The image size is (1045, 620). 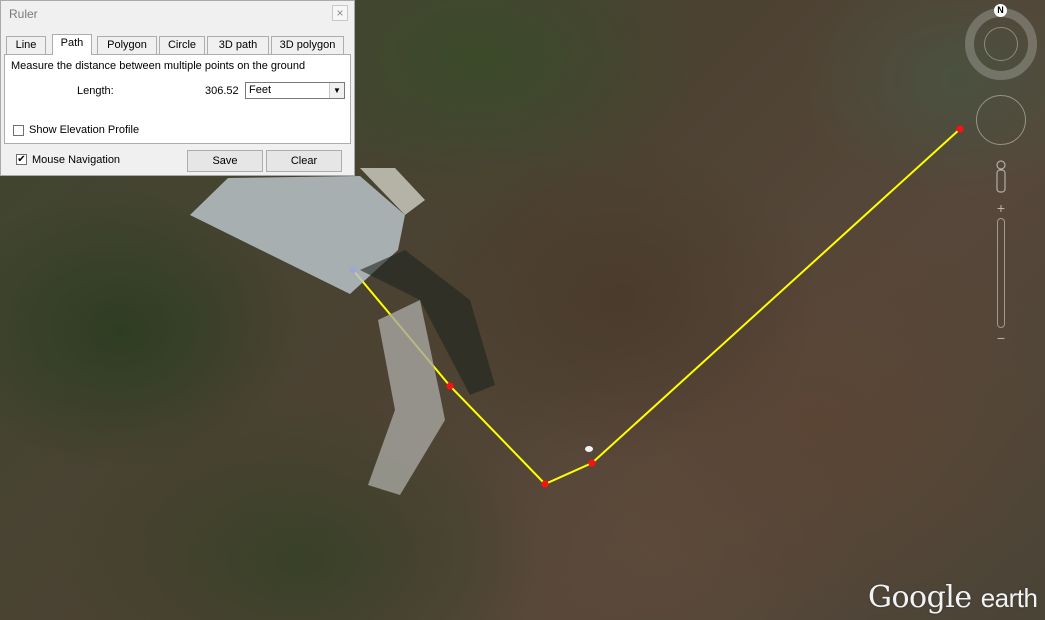 What do you see at coordinates (406, 397) in the screenshot?
I see `roof-shape` at bounding box center [406, 397].